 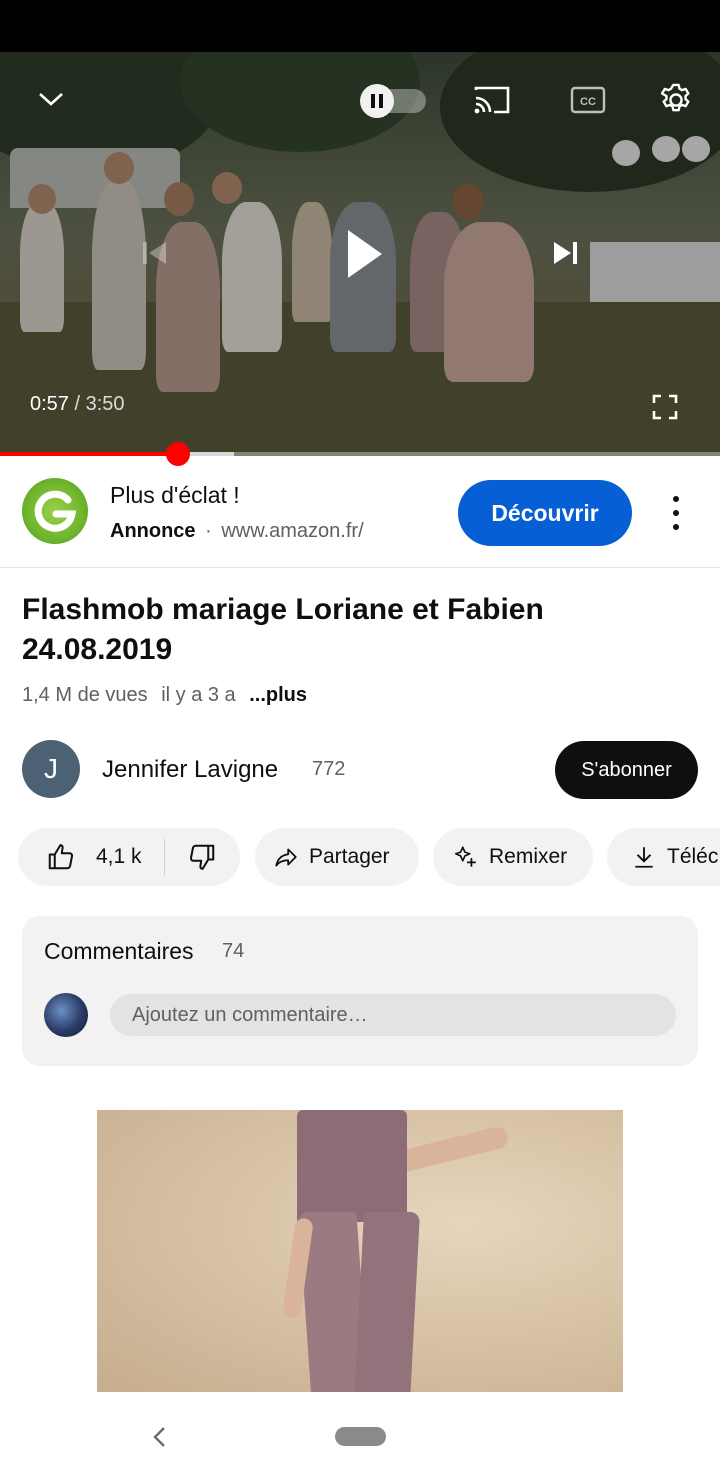 What do you see at coordinates (676, 100) in the screenshot?
I see `gear-icon` at bounding box center [676, 100].